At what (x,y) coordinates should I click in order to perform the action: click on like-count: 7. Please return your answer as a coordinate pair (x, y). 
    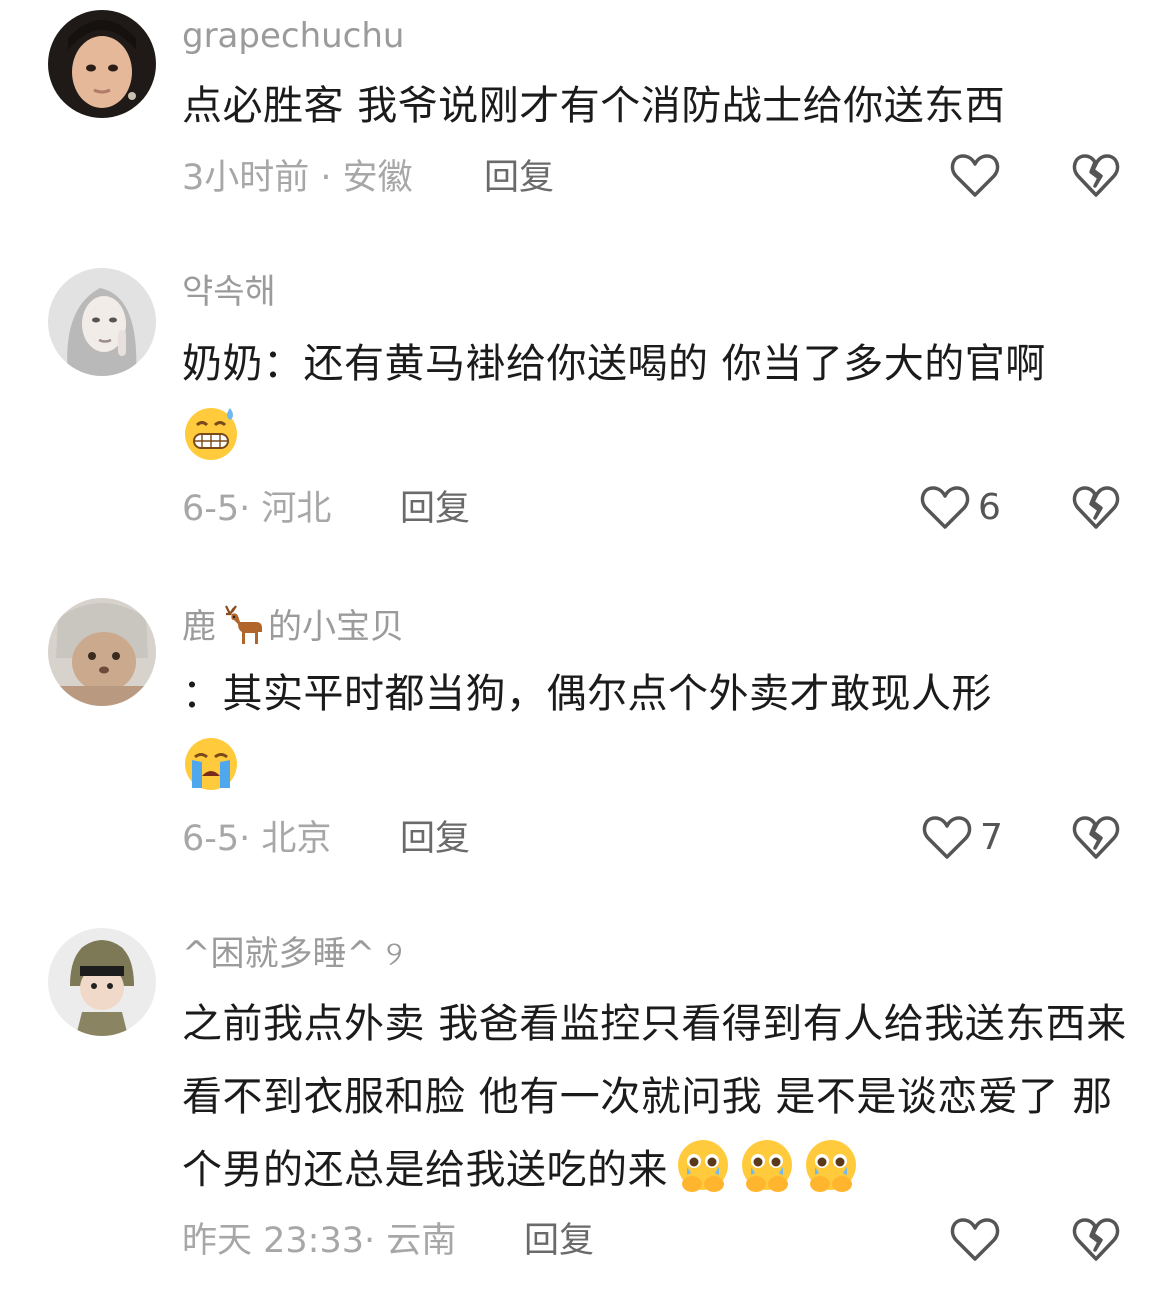
    Looking at the image, I should click on (991, 837).